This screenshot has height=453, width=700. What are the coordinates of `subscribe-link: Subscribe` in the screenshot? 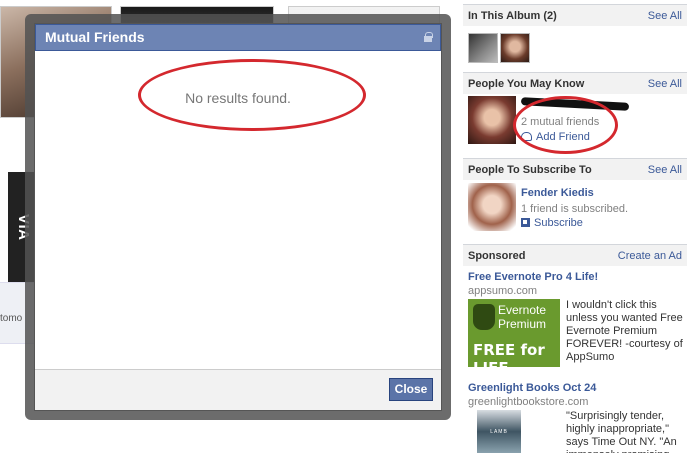 It's located at (552, 223).